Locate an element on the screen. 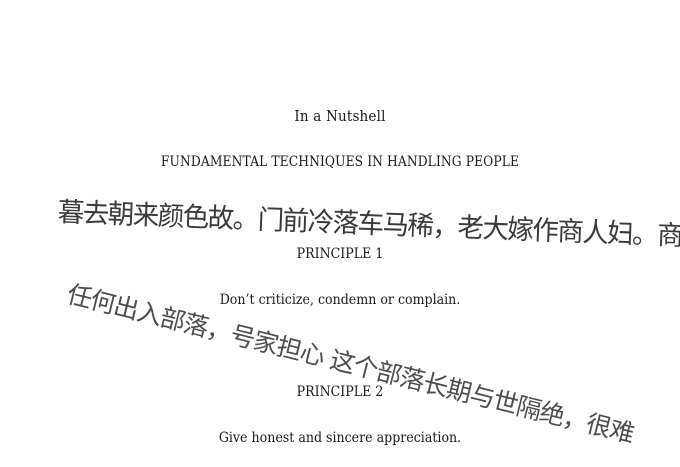 This screenshot has height=467, width=680. principle-1-heading: PRINCIPLE 1 is located at coordinates (340, 254).